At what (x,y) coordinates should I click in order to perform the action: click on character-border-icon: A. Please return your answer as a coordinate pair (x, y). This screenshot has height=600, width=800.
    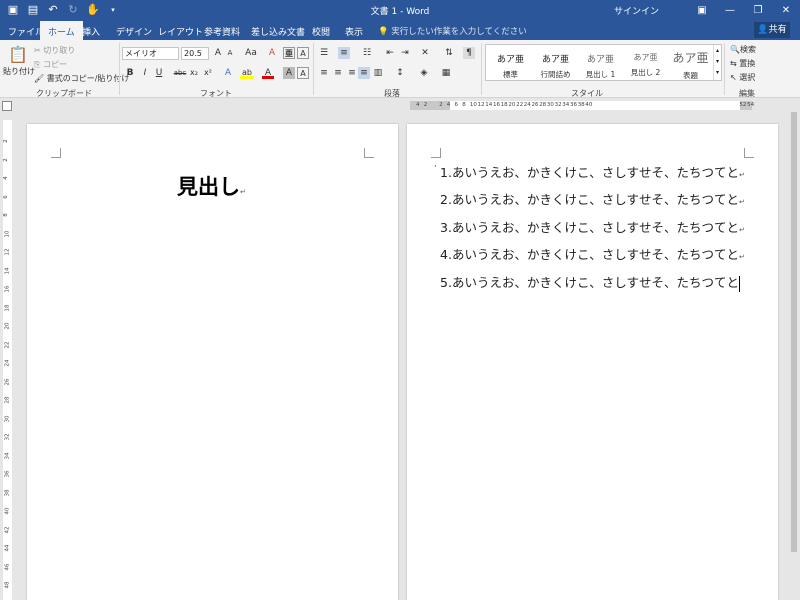
    Looking at the image, I should click on (303, 73).